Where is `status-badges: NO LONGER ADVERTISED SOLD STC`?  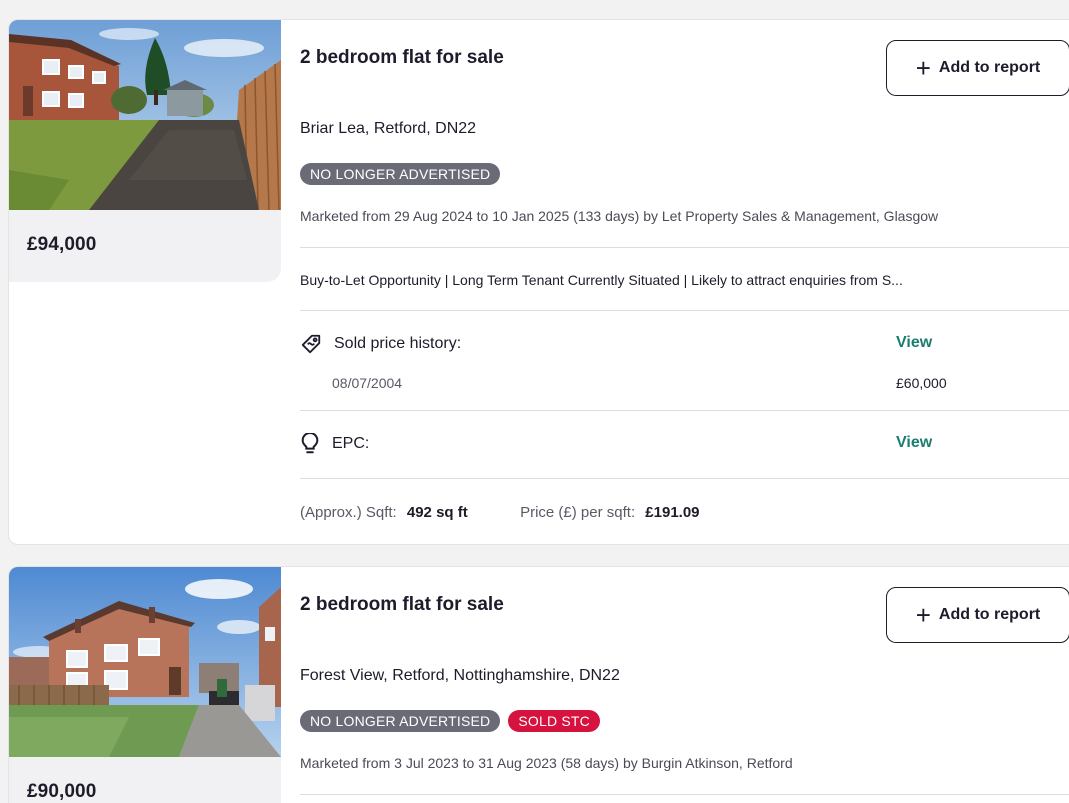
status-badges: NO LONGER ADVERTISED SOLD STC is located at coordinates (450, 721).